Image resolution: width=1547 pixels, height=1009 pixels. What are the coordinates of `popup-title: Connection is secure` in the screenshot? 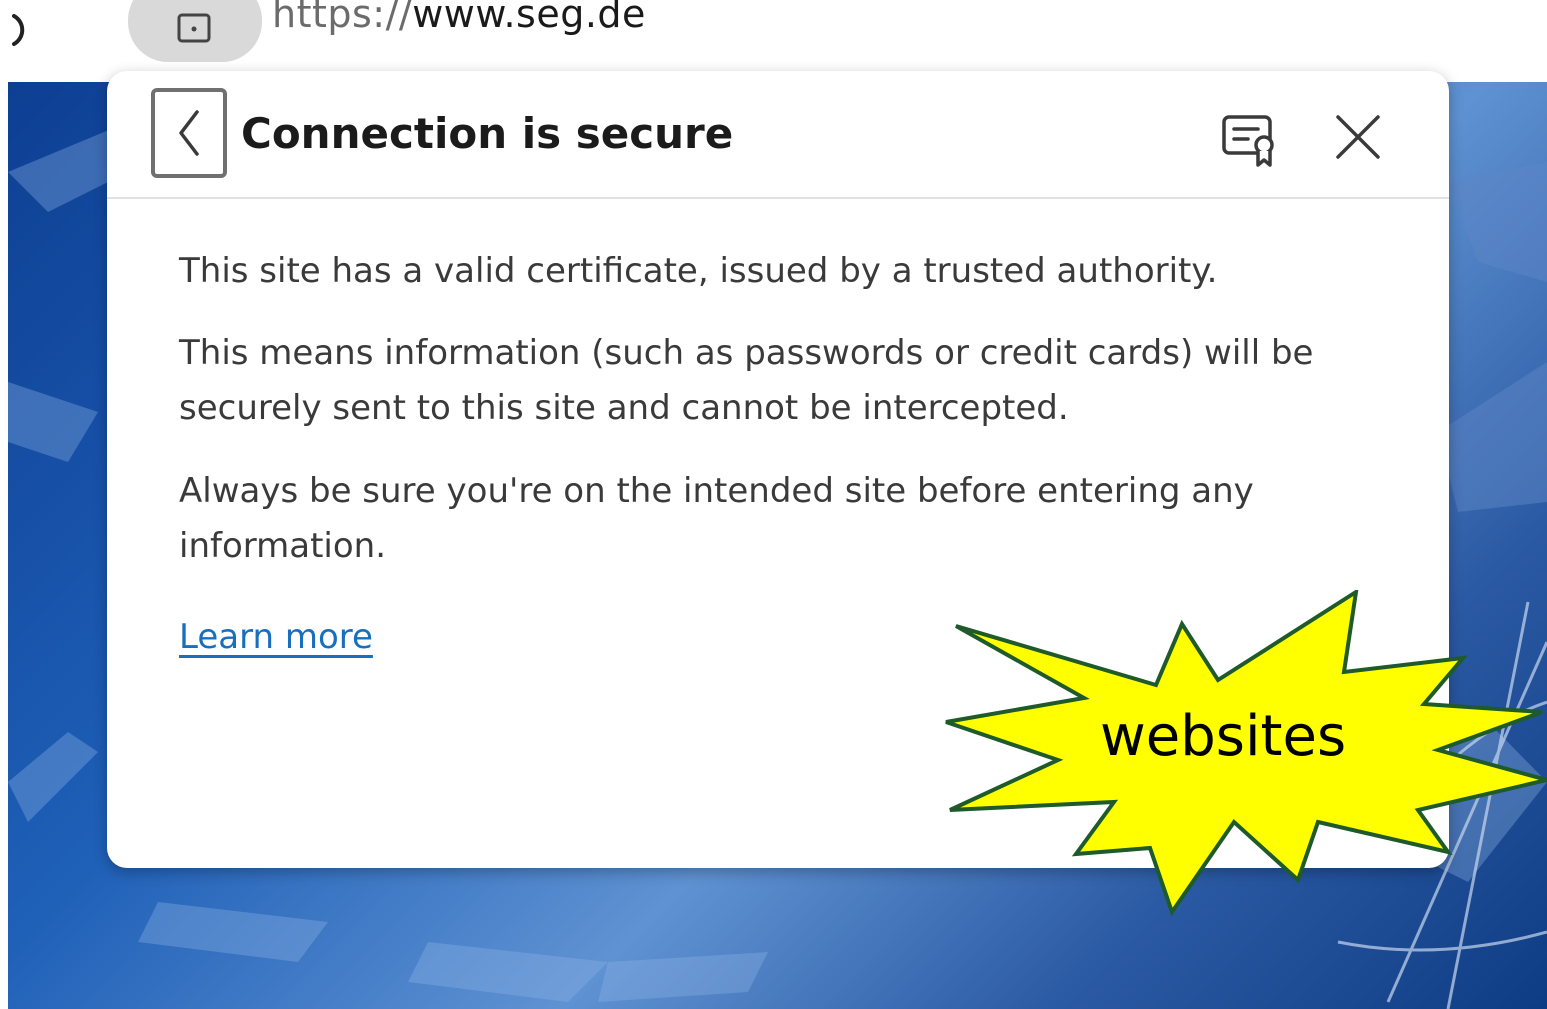 It's located at (487, 133).